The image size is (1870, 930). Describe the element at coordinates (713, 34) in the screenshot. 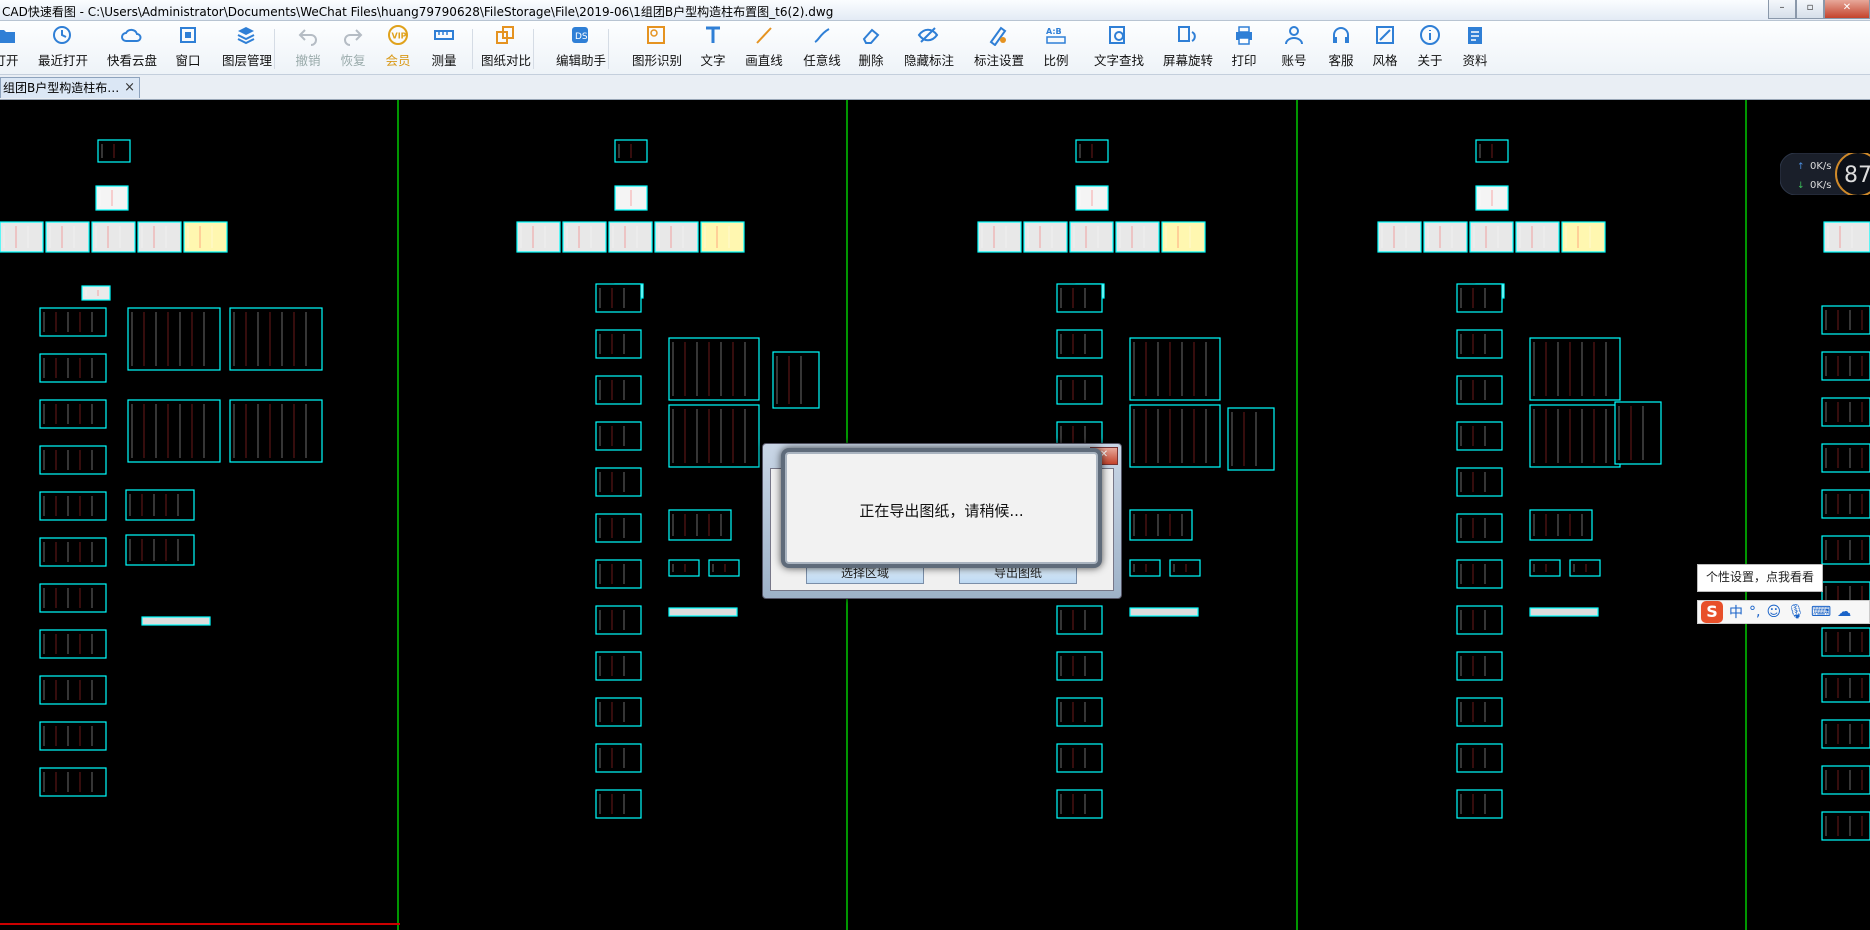

I see `text-icon` at that location.